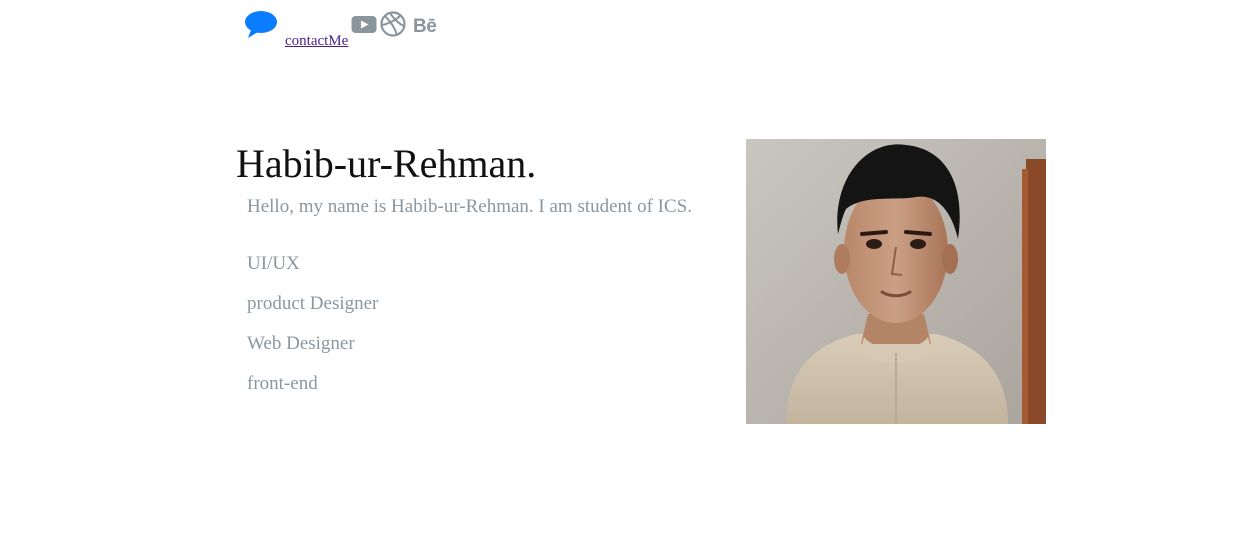  I want to click on behance-icon: Bē, so click(425, 27).